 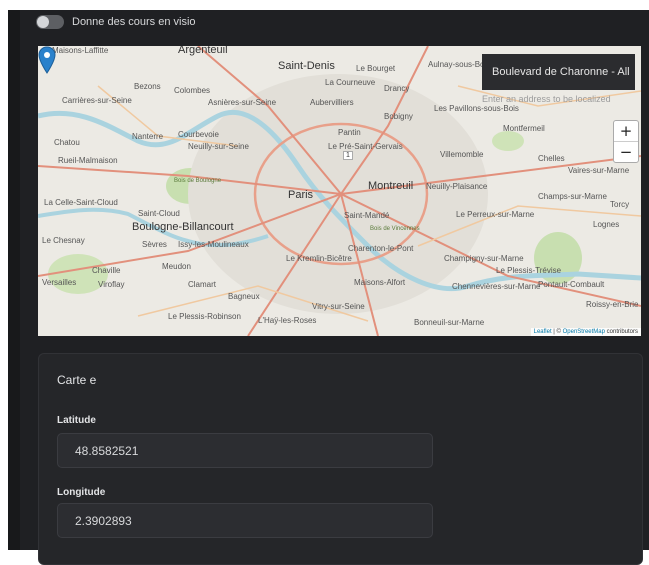 What do you see at coordinates (561, 72) in the screenshot?
I see `search-input-value: Boulevard de Charonne - All` at bounding box center [561, 72].